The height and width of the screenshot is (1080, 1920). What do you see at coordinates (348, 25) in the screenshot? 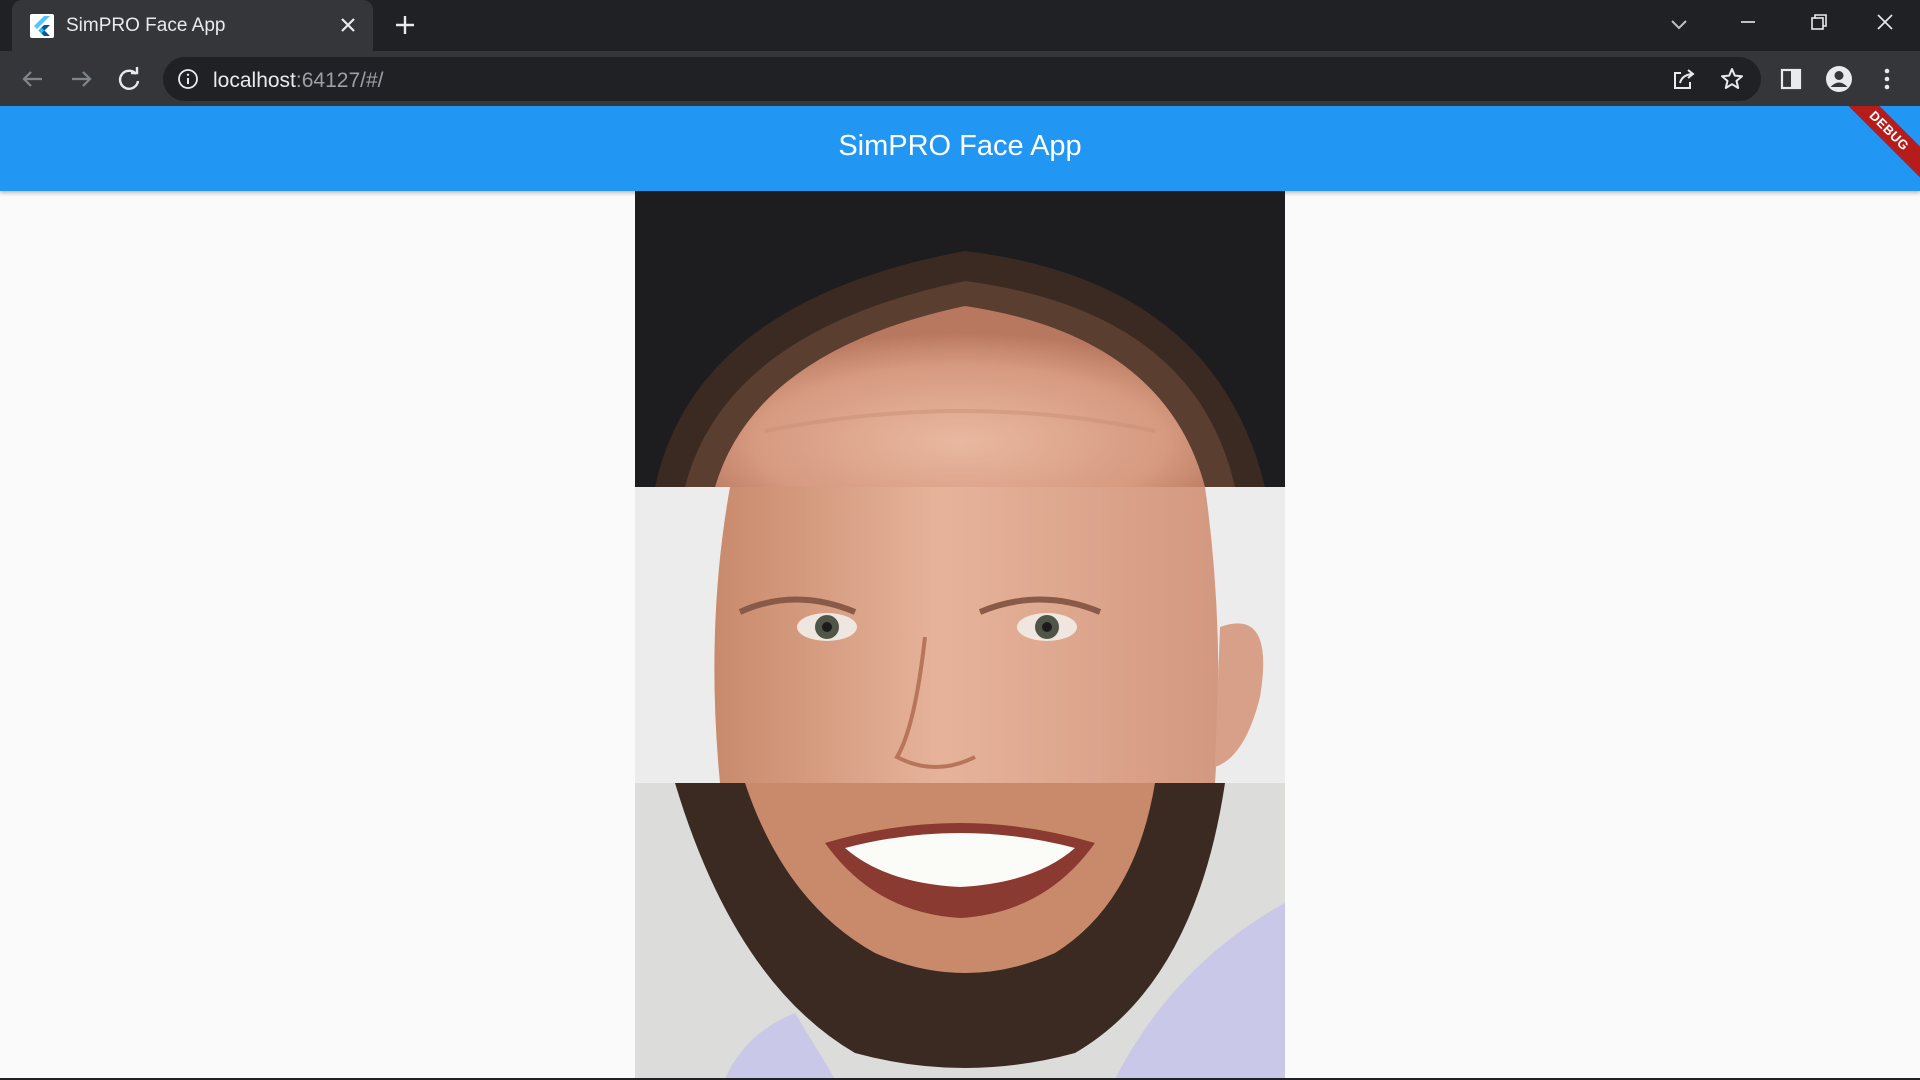
I see `tab-close-icon` at bounding box center [348, 25].